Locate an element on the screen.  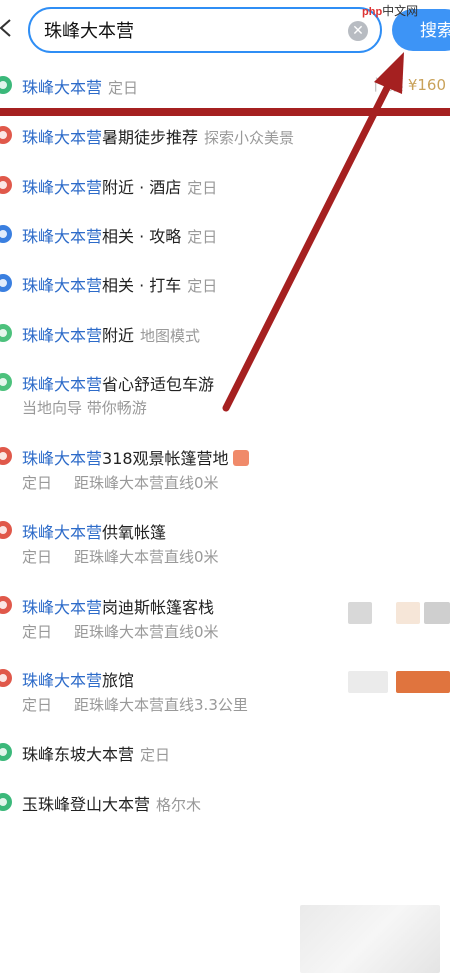
suggestion-title: 玉珠峰登山大本营 格尔木 is located at coordinates (111, 803).